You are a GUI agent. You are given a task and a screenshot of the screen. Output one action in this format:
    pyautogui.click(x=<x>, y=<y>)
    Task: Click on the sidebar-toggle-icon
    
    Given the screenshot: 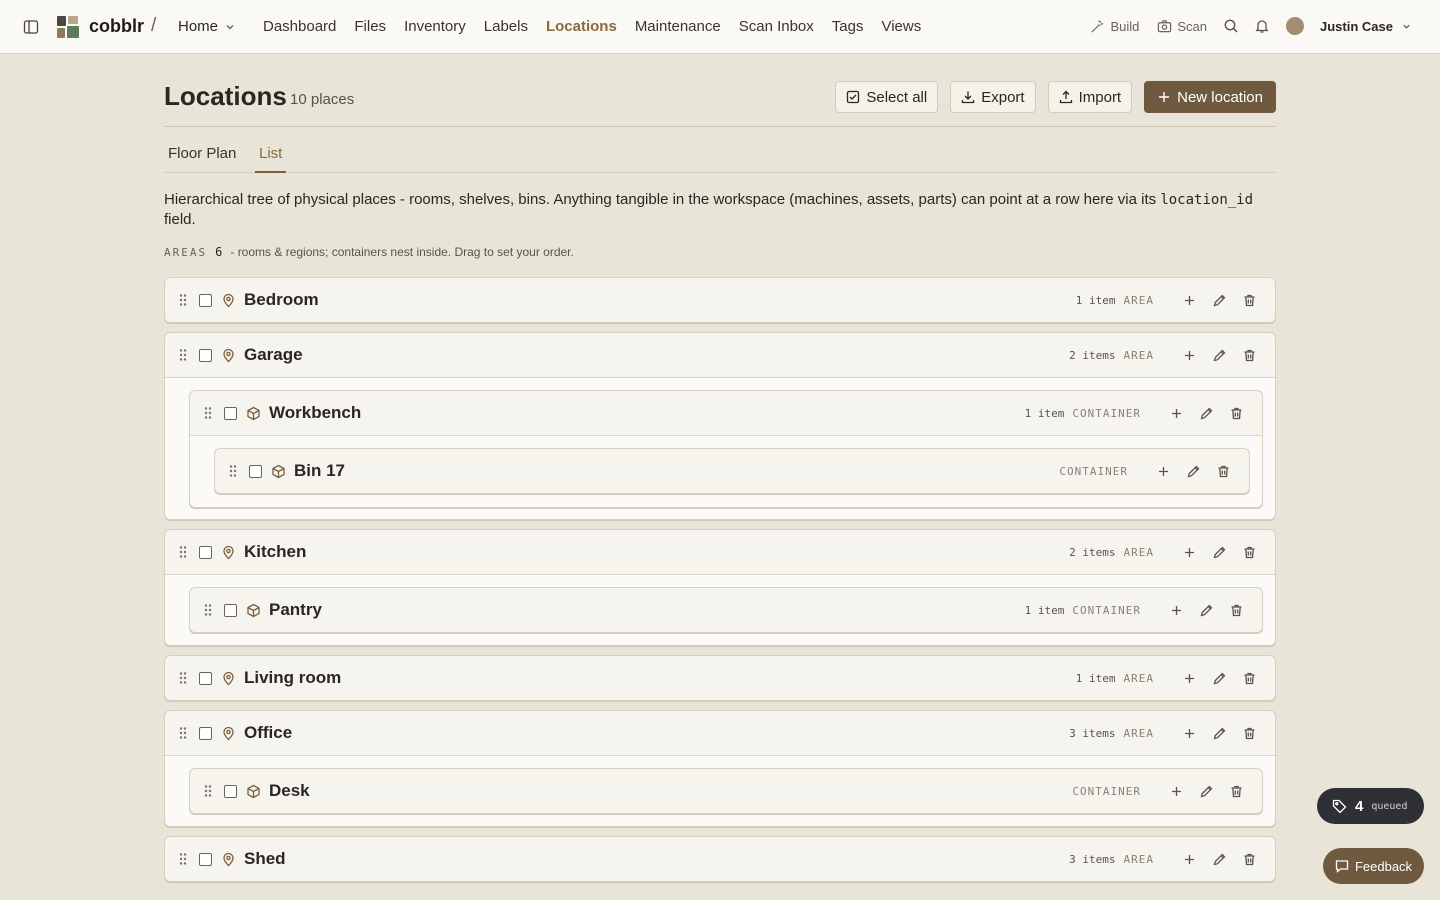 What is the action you would take?
    pyautogui.click(x=31, y=27)
    